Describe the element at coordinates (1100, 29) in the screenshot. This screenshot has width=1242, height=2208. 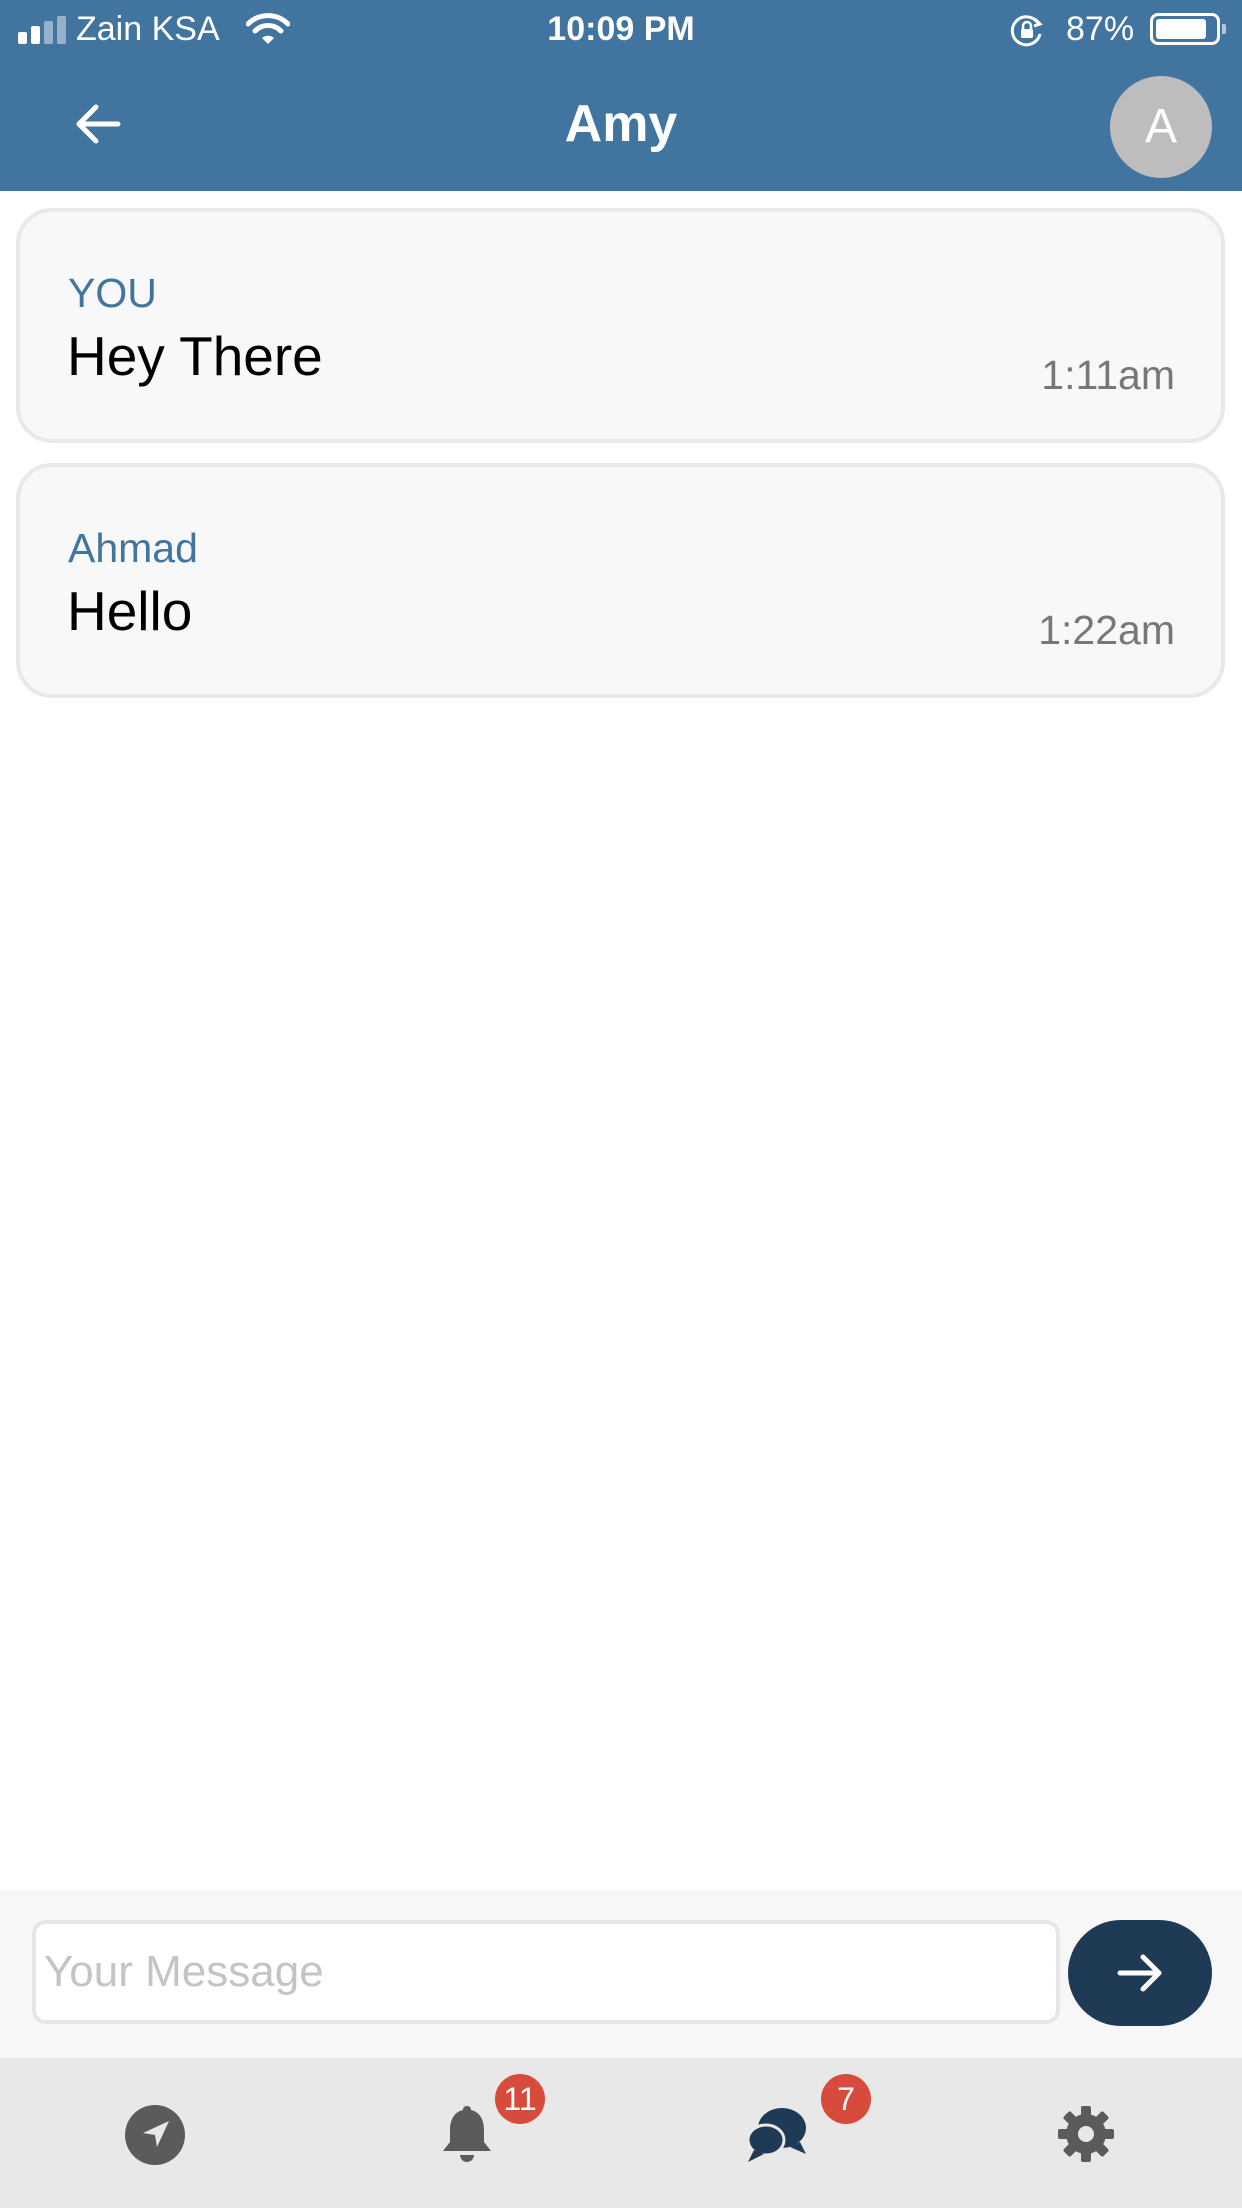
I see `battery-percentage: 87%` at that location.